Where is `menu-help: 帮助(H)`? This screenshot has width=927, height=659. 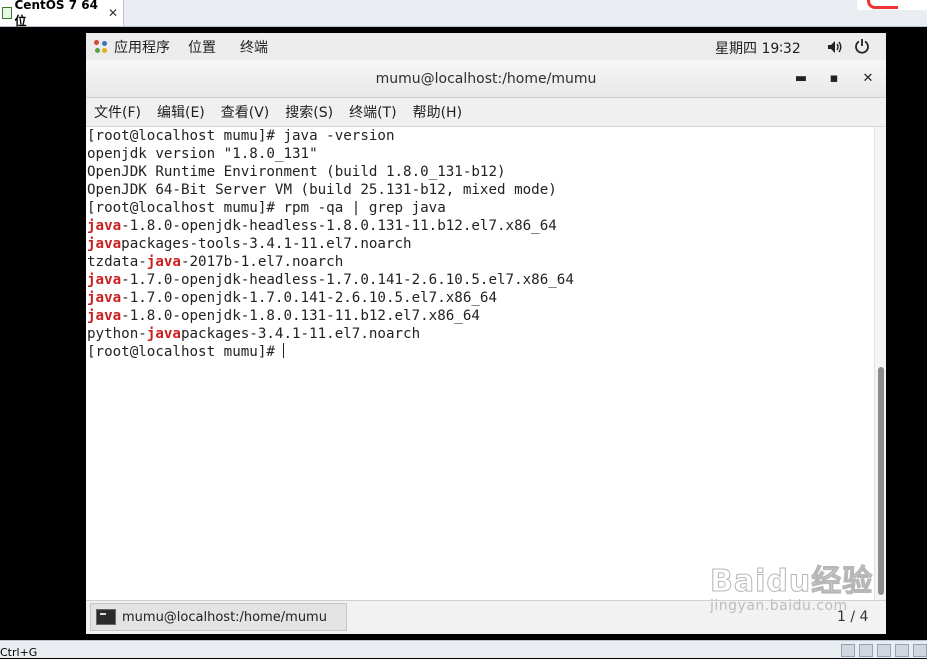
menu-help: 帮助(H) is located at coordinates (437, 112).